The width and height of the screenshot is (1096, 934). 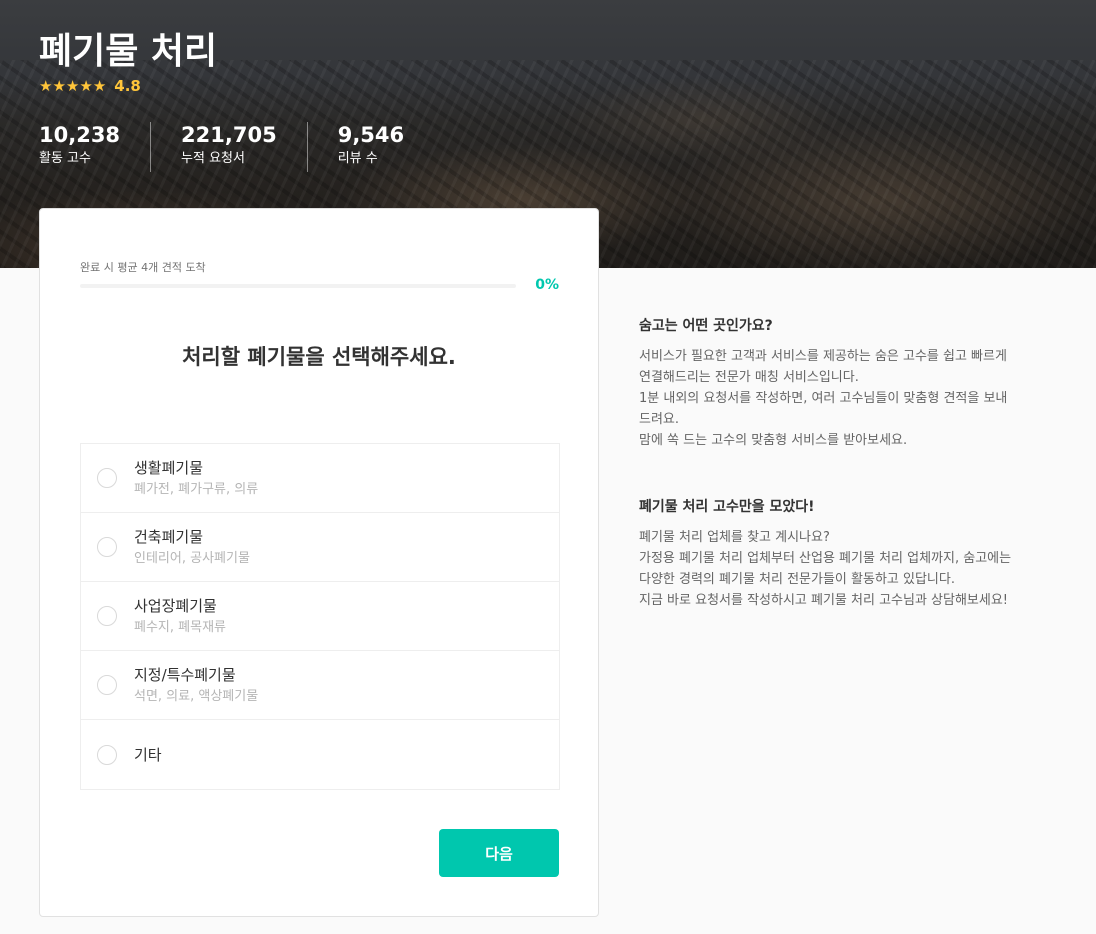 I want to click on option-description: 석면, 의료, 액상폐기물, so click(x=196, y=696).